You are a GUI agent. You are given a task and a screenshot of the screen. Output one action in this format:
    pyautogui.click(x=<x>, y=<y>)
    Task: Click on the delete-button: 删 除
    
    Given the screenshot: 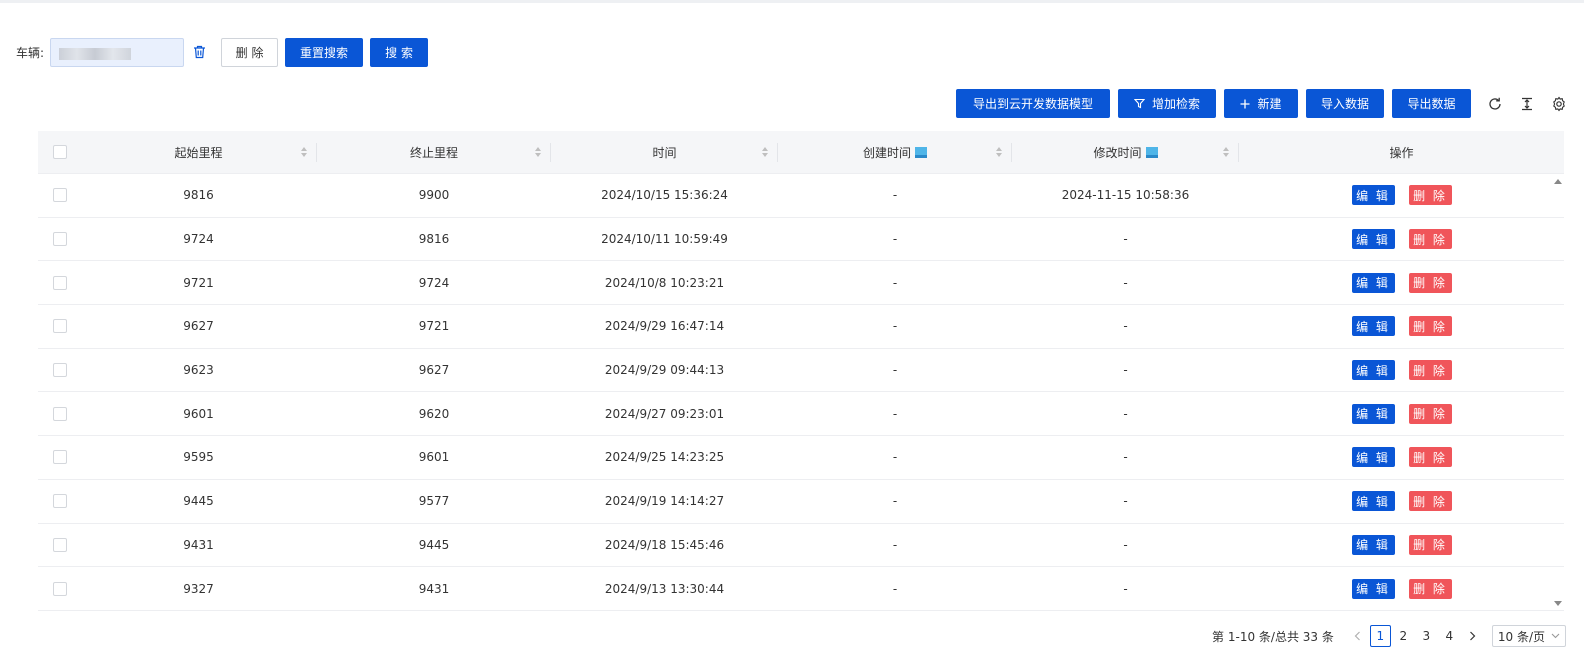 What is the action you would take?
    pyautogui.click(x=250, y=52)
    